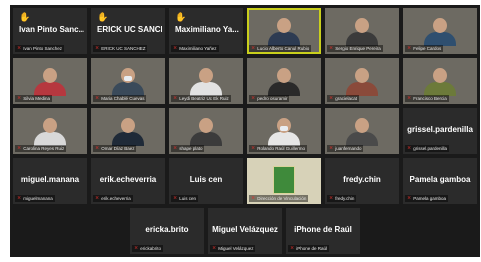  I want to click on participant-tile: iPhone de Raúl ⨯ iPhone de Raúl, so click(323, 231).